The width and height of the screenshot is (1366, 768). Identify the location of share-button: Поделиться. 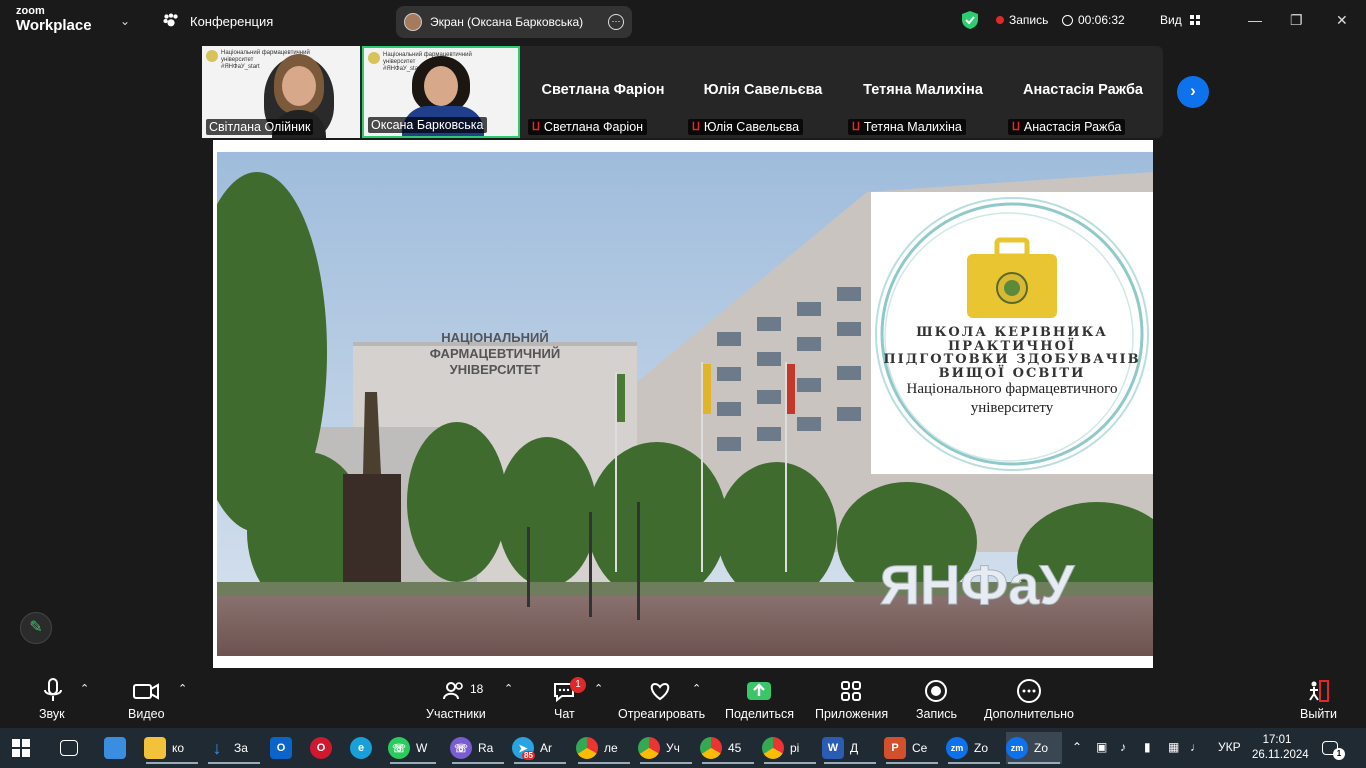
(758, 698).